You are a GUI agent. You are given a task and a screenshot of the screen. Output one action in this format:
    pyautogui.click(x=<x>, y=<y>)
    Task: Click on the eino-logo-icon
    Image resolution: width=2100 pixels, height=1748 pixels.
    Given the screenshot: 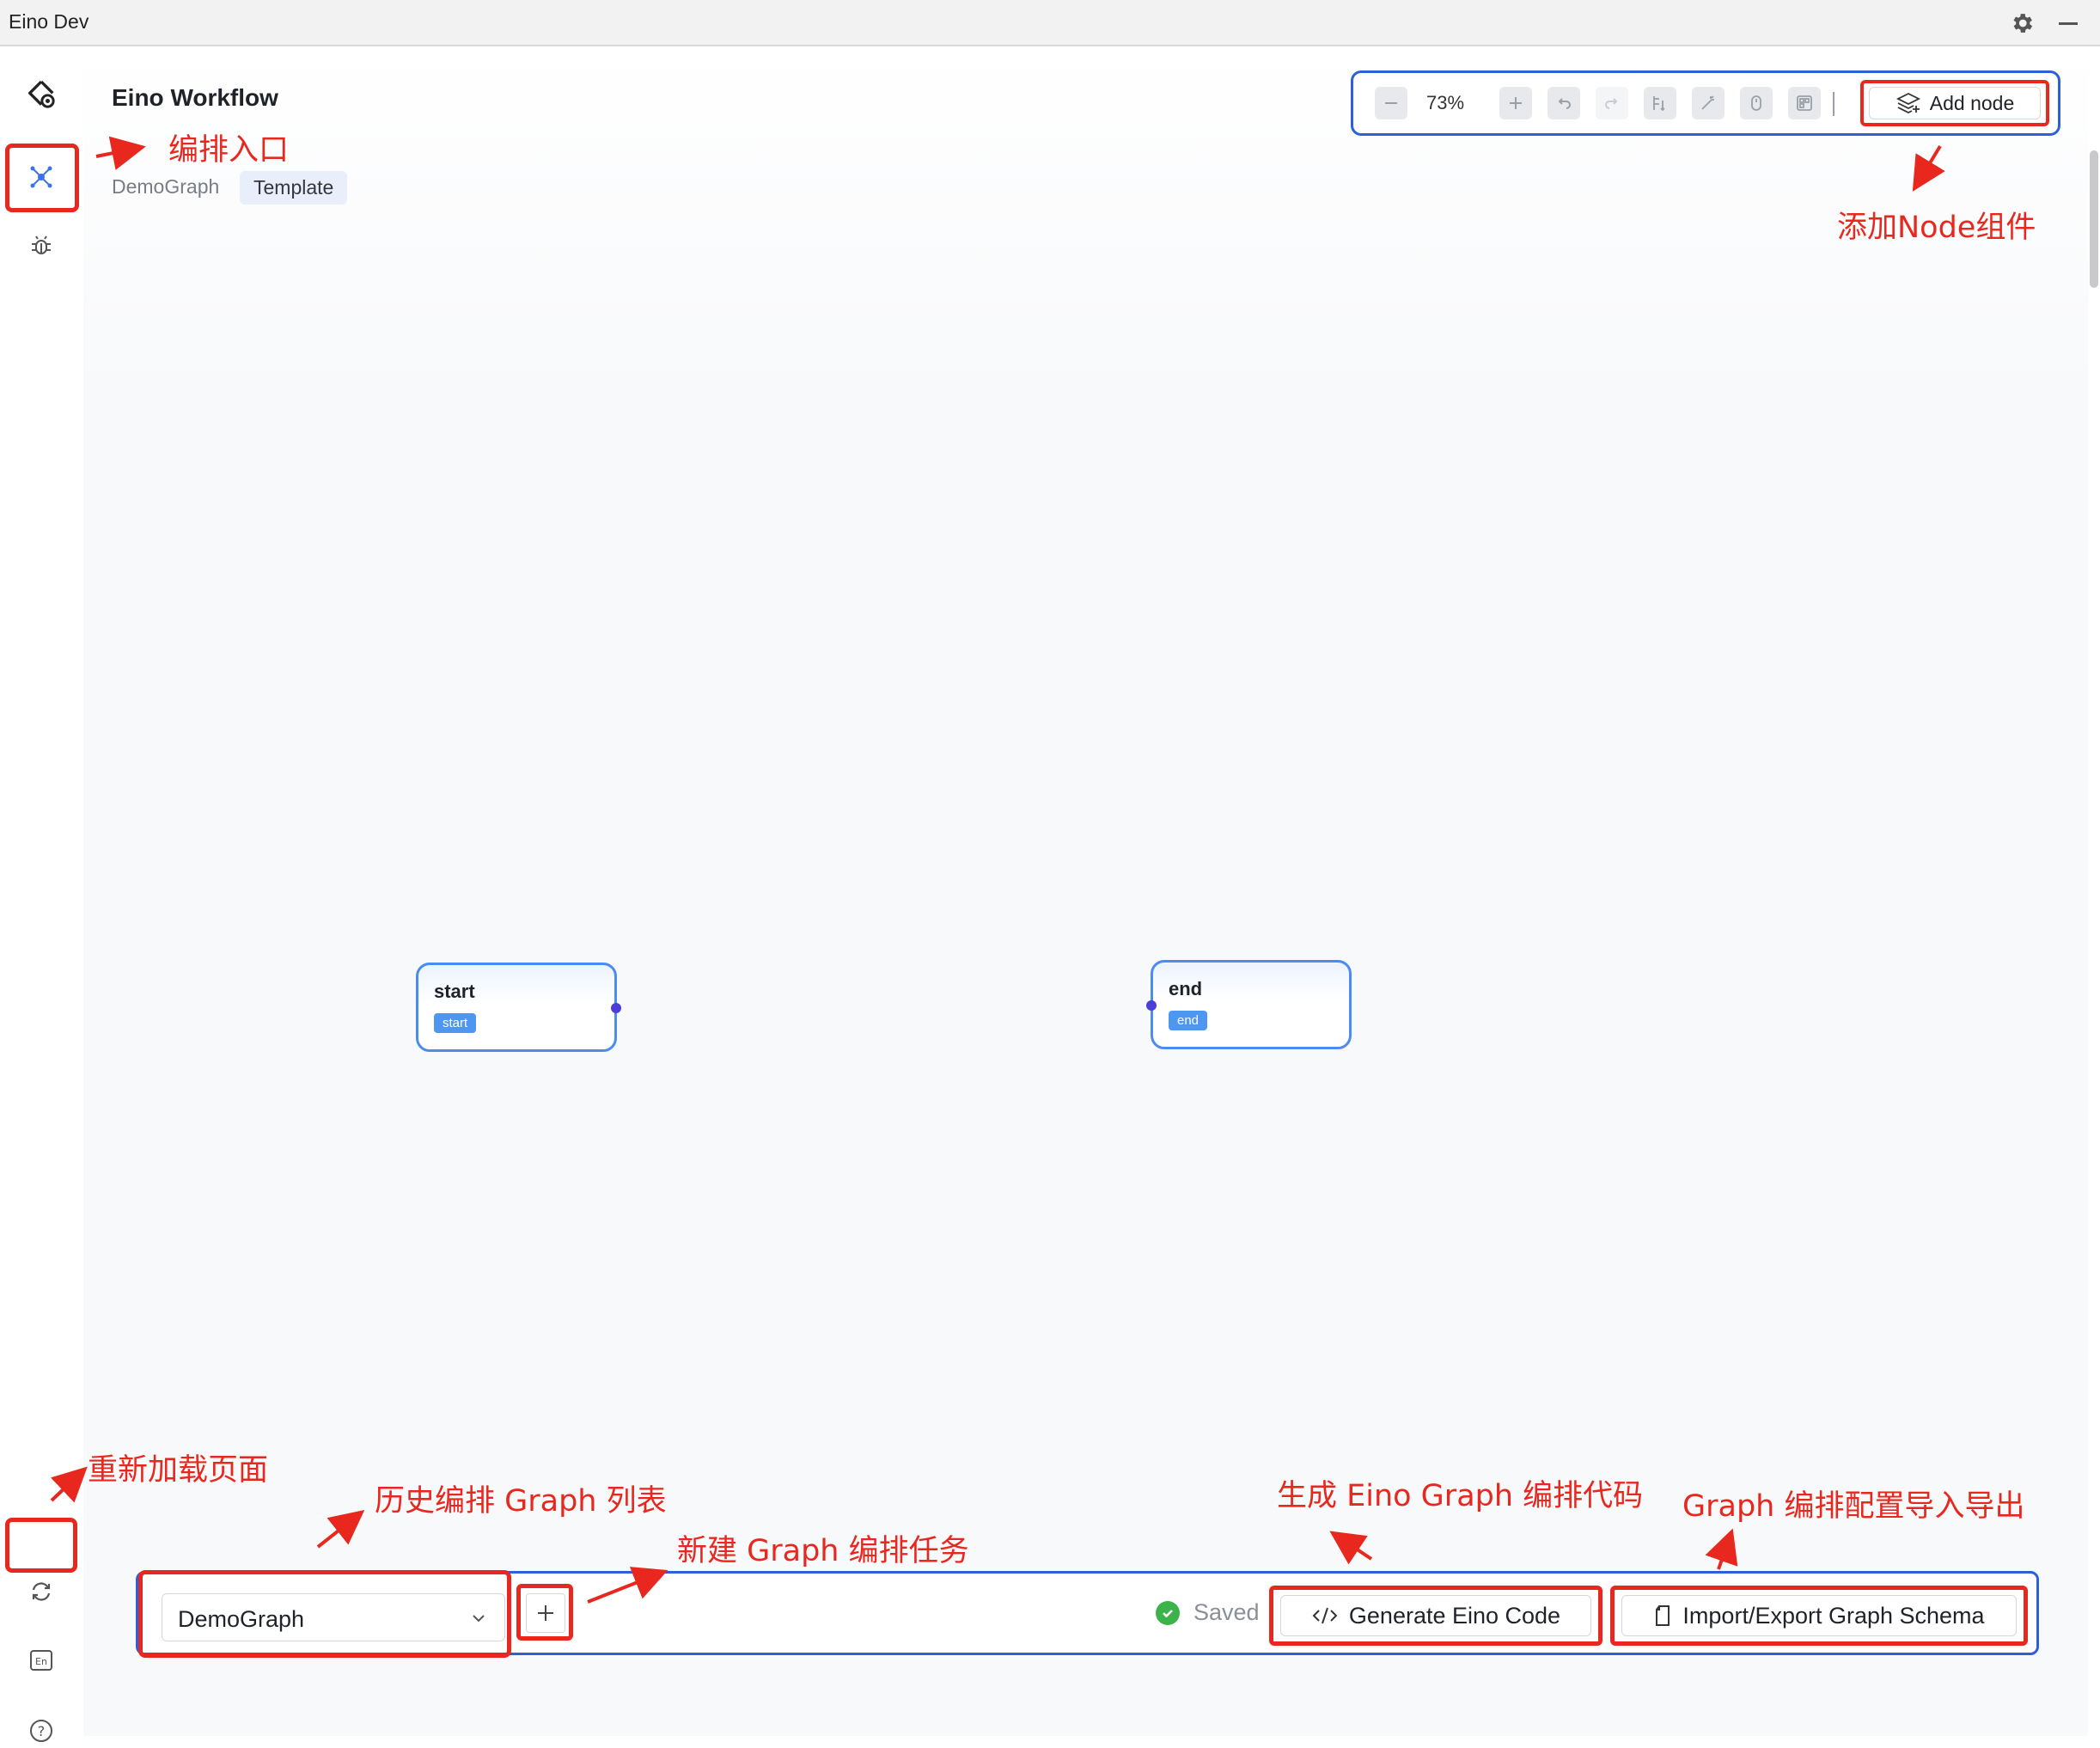 What is the action you would take?
    pyautogui.click(x=41, y=94)
    